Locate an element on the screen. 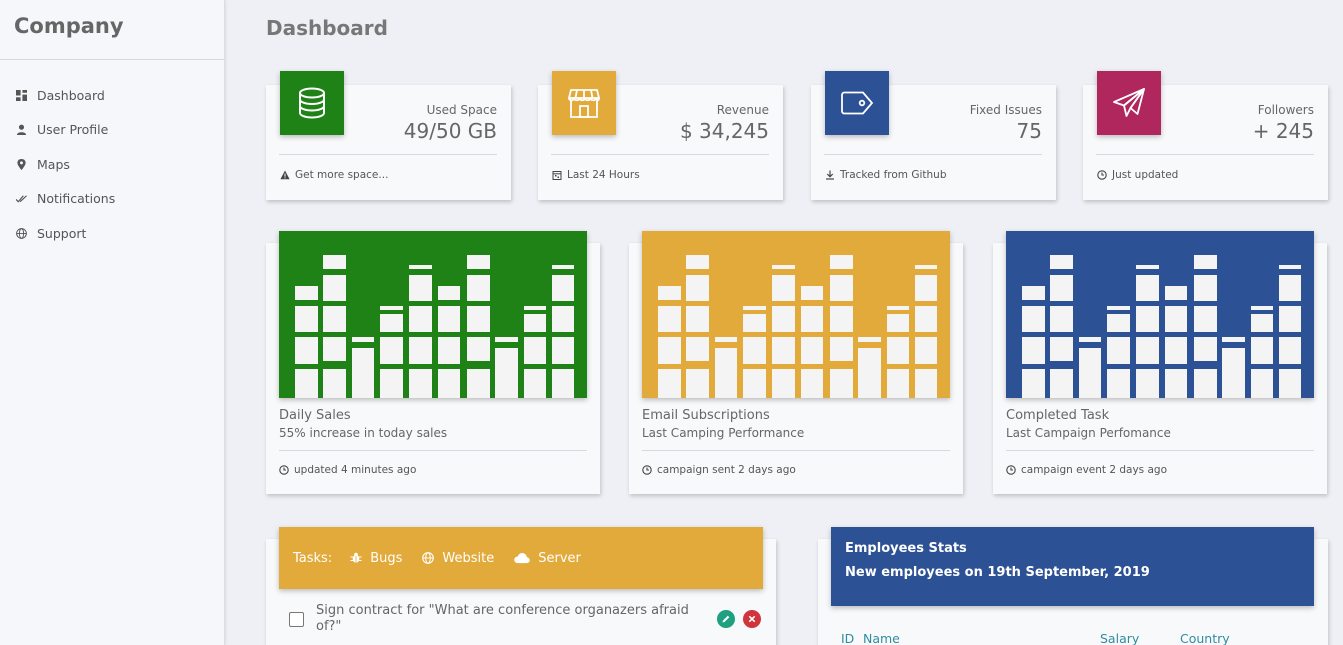 This screenshot has width=1343, height=645. delete-task-button is located at coordinates (752, 619).